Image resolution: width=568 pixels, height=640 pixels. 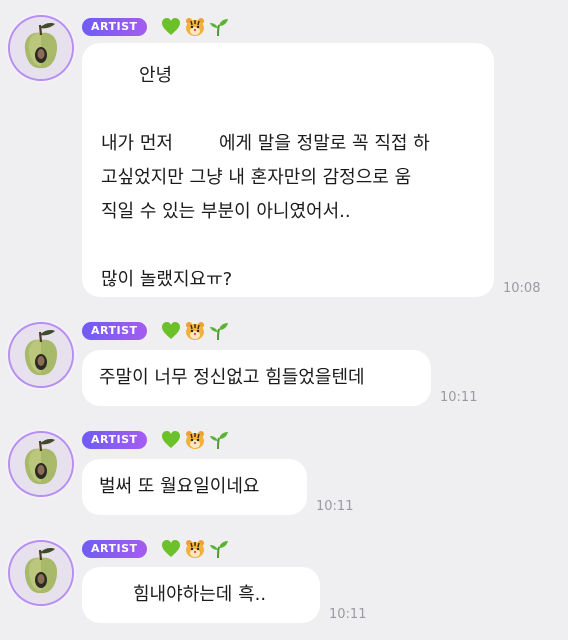 I want to click on message-bubble: 힘내야하는데 흑.., so click(x=201, y=595).